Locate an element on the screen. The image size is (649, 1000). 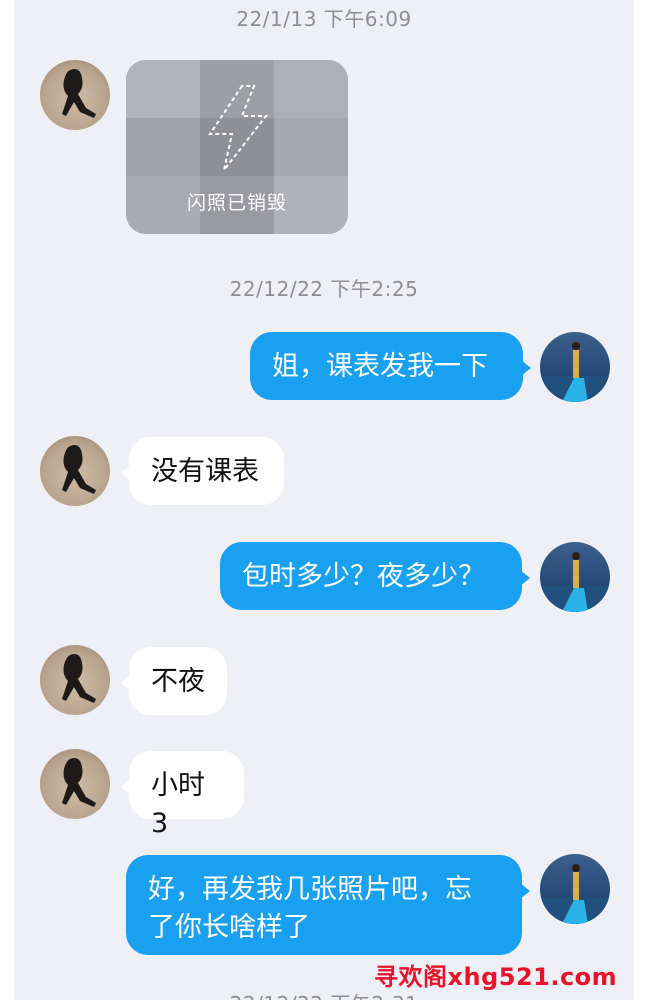
incoming-message-bubble: 小时3 is located at coordinates (182, 795).